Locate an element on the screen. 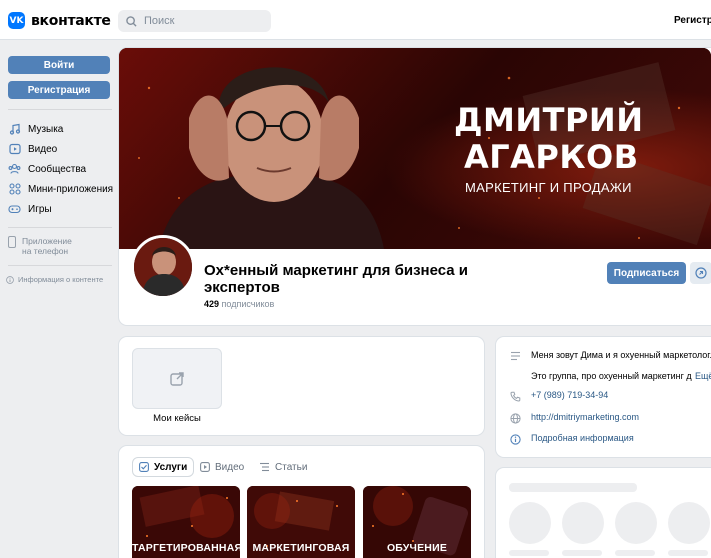  description-icon is located at coordinates (515, 356).